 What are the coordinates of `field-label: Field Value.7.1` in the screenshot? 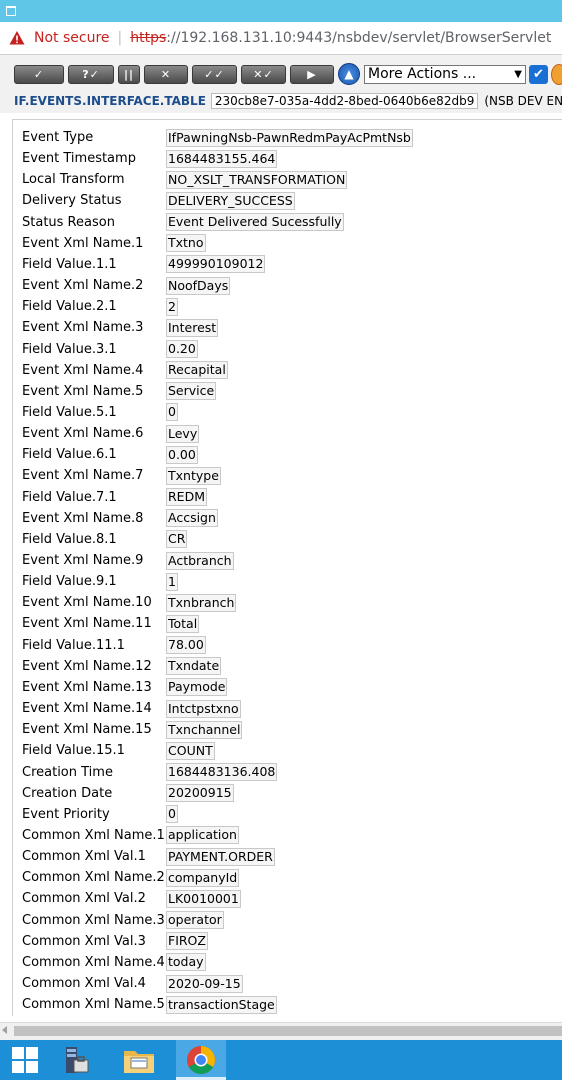 It's located at (69, 497).